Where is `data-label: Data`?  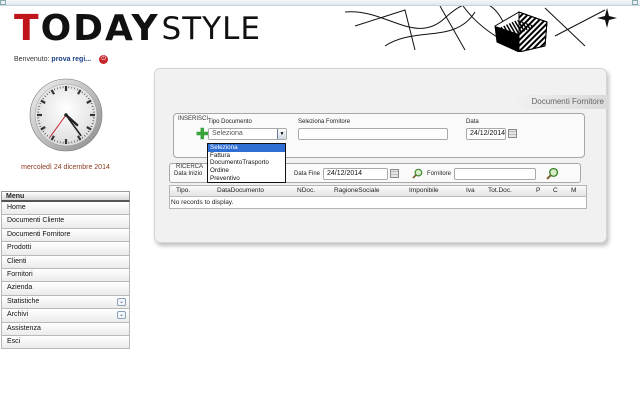
data-label: Data is located at coordinates (472, 122).